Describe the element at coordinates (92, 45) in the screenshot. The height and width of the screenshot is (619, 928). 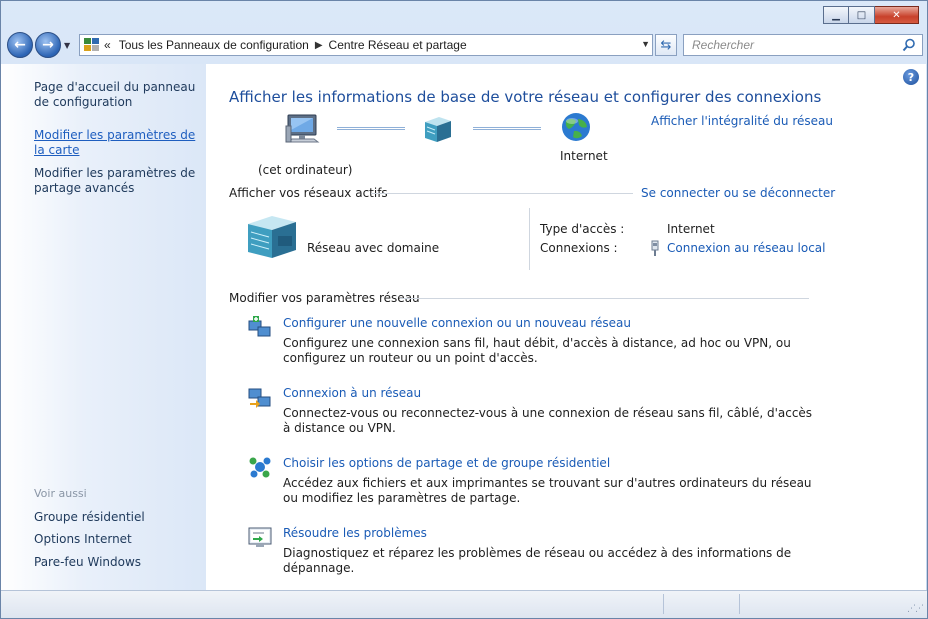
I see `control-panel-icon` at that location.